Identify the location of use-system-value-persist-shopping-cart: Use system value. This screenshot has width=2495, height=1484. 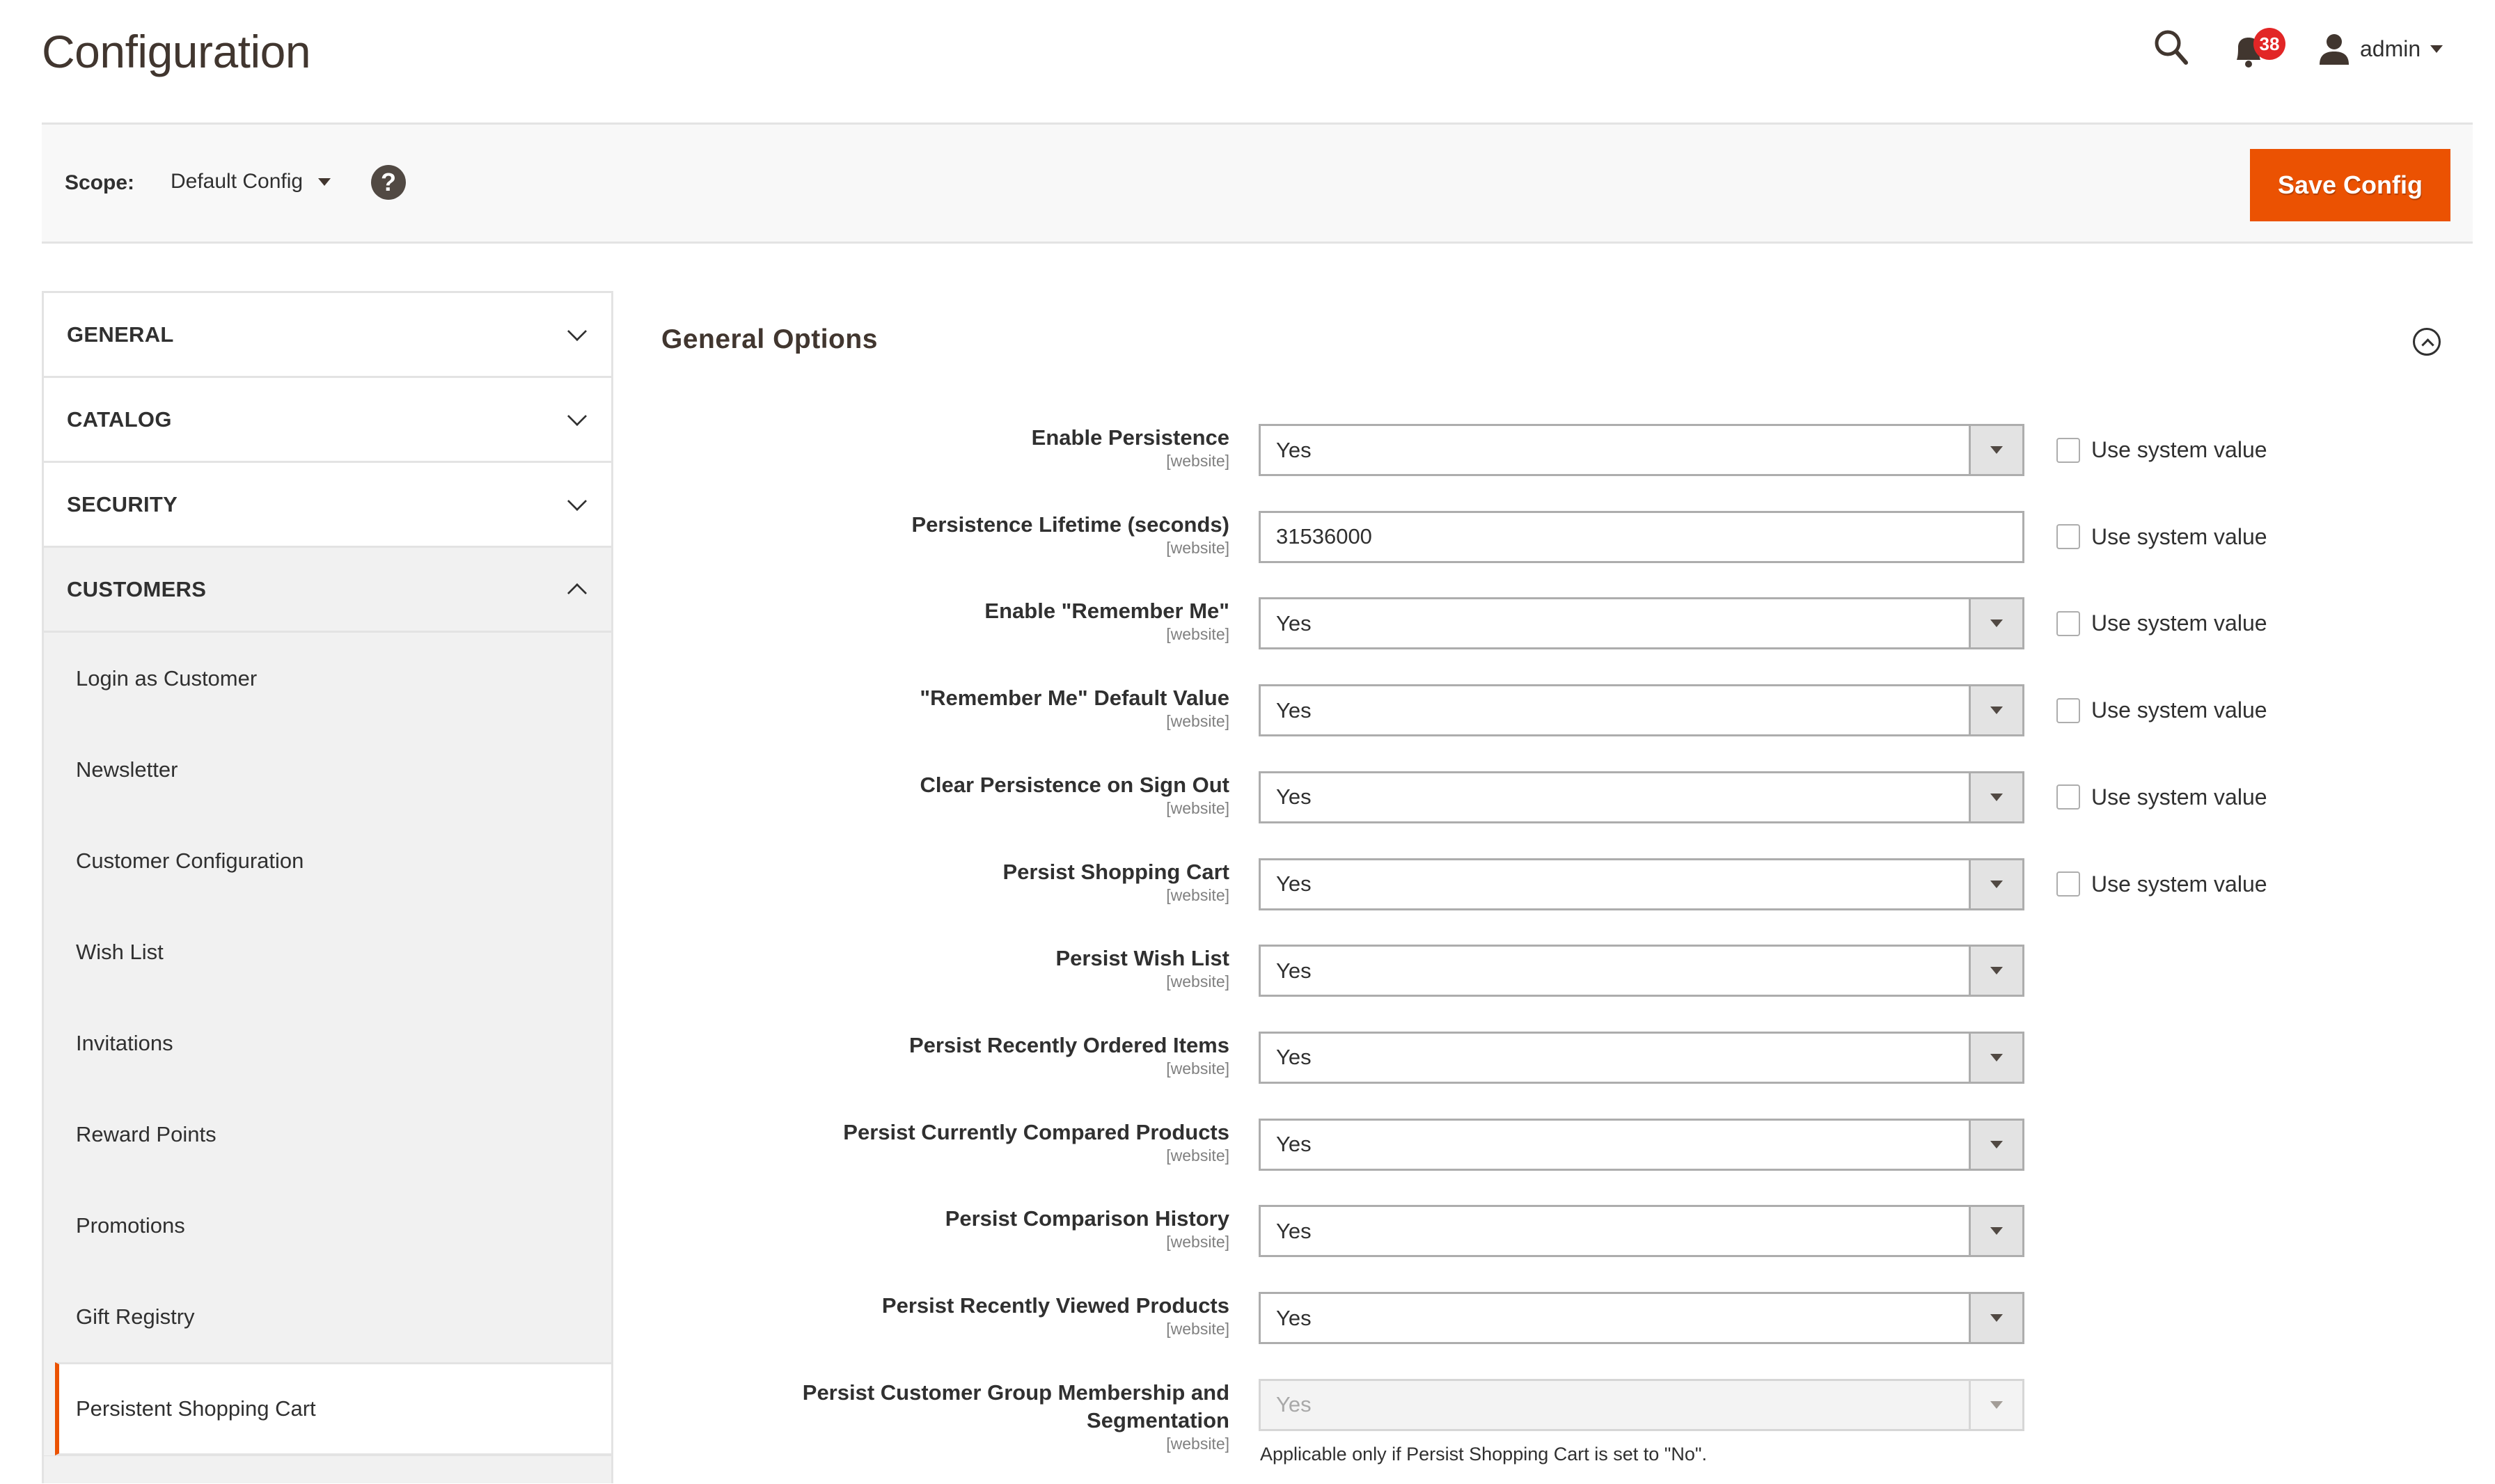
(2161, 884).